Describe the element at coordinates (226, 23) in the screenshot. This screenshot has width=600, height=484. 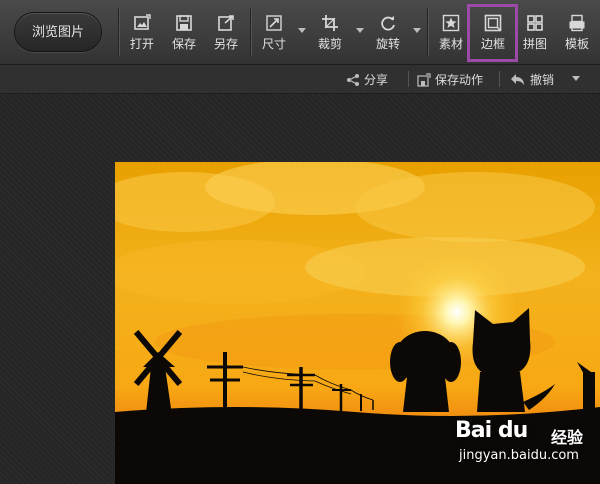
I see `save-as-icon` at that location.